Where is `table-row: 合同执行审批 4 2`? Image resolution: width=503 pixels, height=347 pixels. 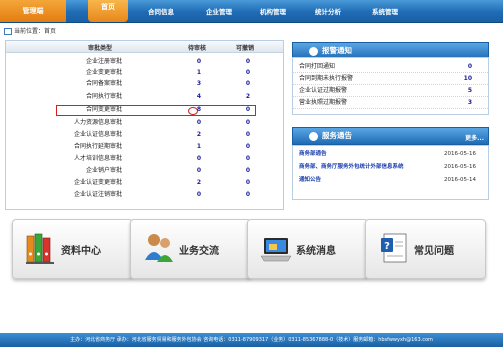
table-row: 合同执行审批 4 2 is located at coordinates (144, 97).